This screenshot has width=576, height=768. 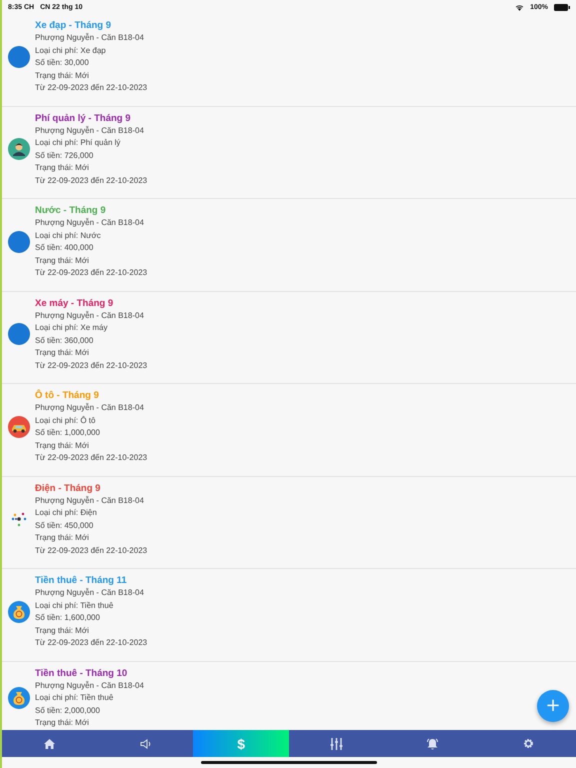 What do you see at coordinates (553, 706) in the screenshot?
I see `add-button: +` at bounding box center [553, 706].